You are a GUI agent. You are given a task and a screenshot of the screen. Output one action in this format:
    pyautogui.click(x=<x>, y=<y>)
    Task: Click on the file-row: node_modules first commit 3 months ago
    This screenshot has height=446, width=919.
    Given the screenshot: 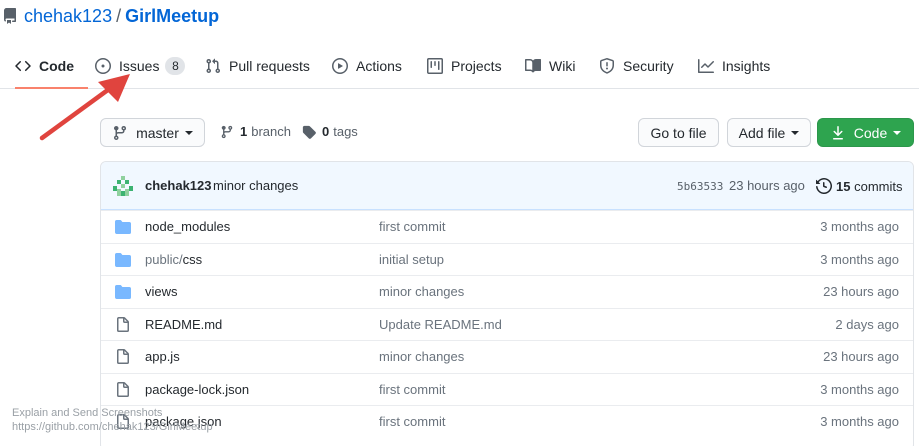 What is the action you would take?
    pyautogui.click(x=507, y=226)
    